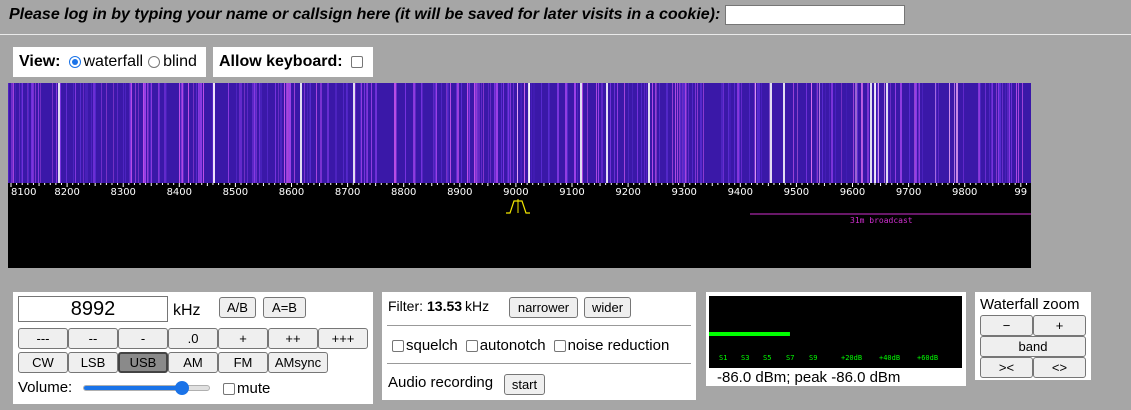 Image resolution: width=1131 pixels, height=410 pixels. Describe the element at coordinates (181, 388) in the screenshot. I see `volume-thumb` at that location.